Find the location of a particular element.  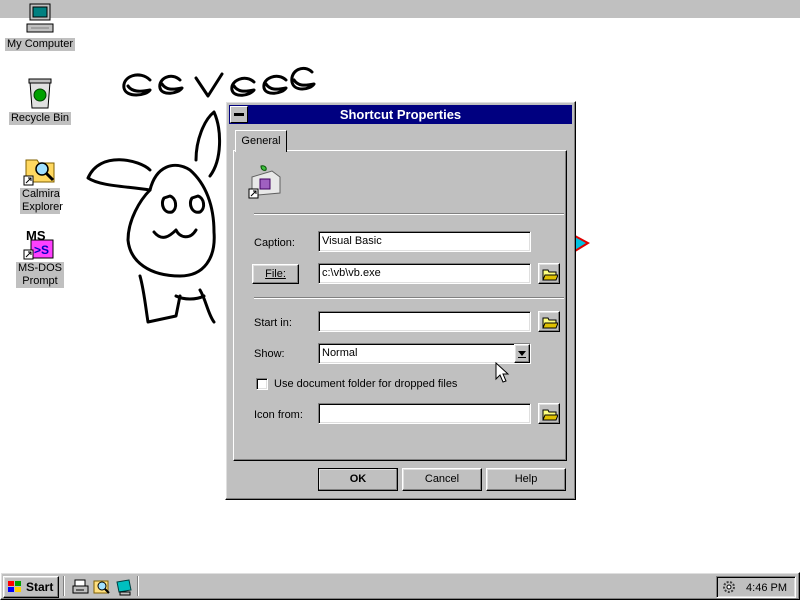

dialog-titlebar: Shortcut Properties is located at coordinates (400, 114).